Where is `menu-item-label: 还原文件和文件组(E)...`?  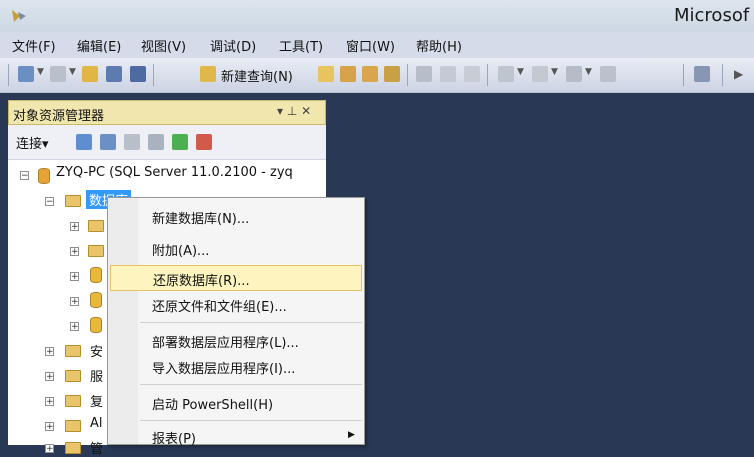
menu-item-label: 还原文件和文件组(E)... is located at coordinates (219, 307).